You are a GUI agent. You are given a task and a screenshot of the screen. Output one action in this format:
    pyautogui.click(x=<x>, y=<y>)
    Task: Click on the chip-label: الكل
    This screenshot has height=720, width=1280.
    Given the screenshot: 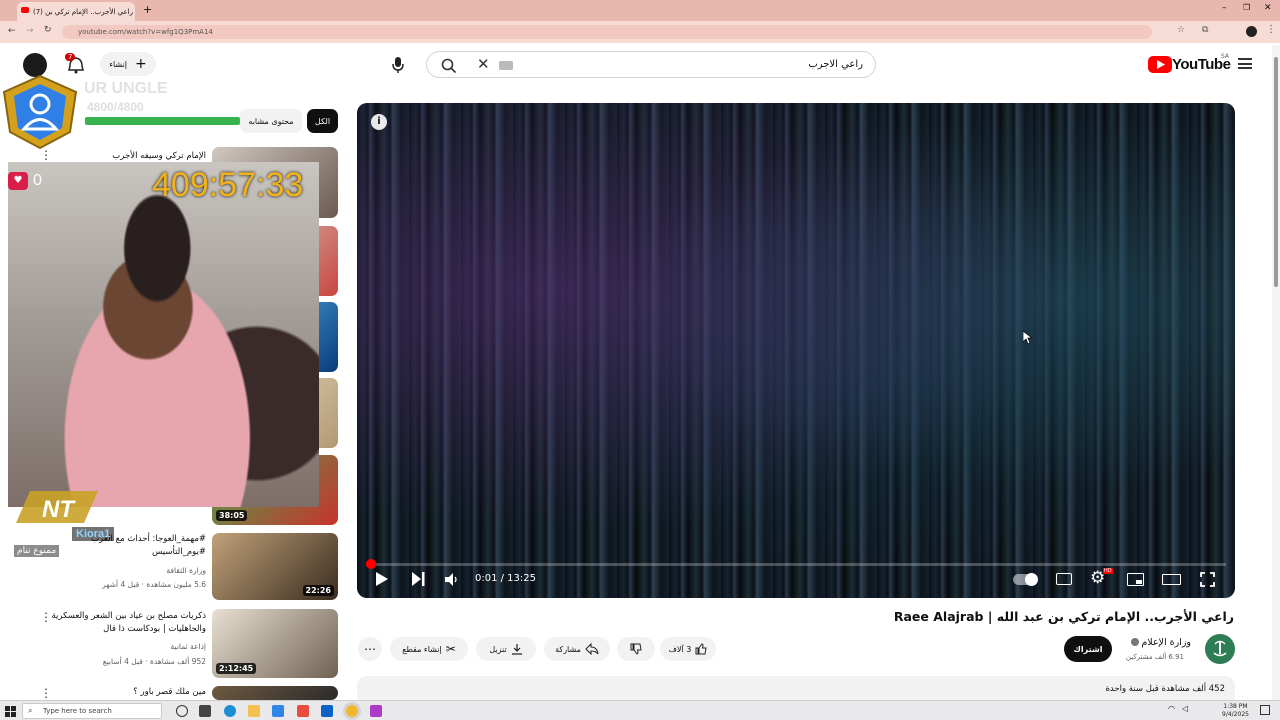 What is the action you would take?
    pyautogui.click(x=322, y=121)
    